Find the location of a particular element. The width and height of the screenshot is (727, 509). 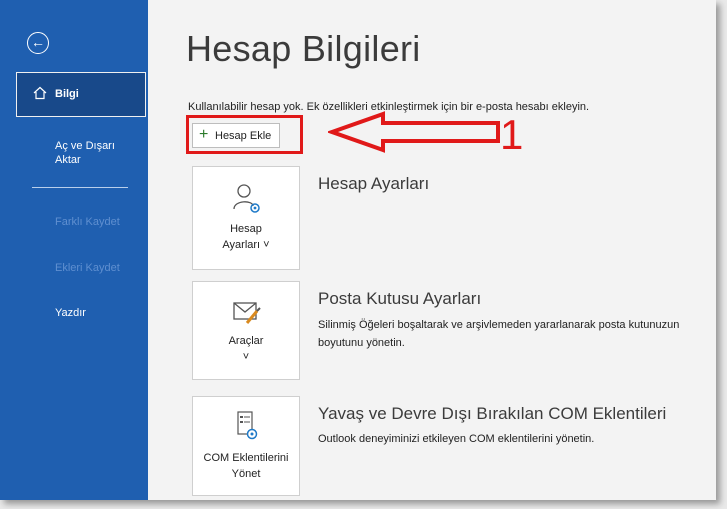

tile-label-line1: COM Eklentilerini is located at coordinates (246, 458).